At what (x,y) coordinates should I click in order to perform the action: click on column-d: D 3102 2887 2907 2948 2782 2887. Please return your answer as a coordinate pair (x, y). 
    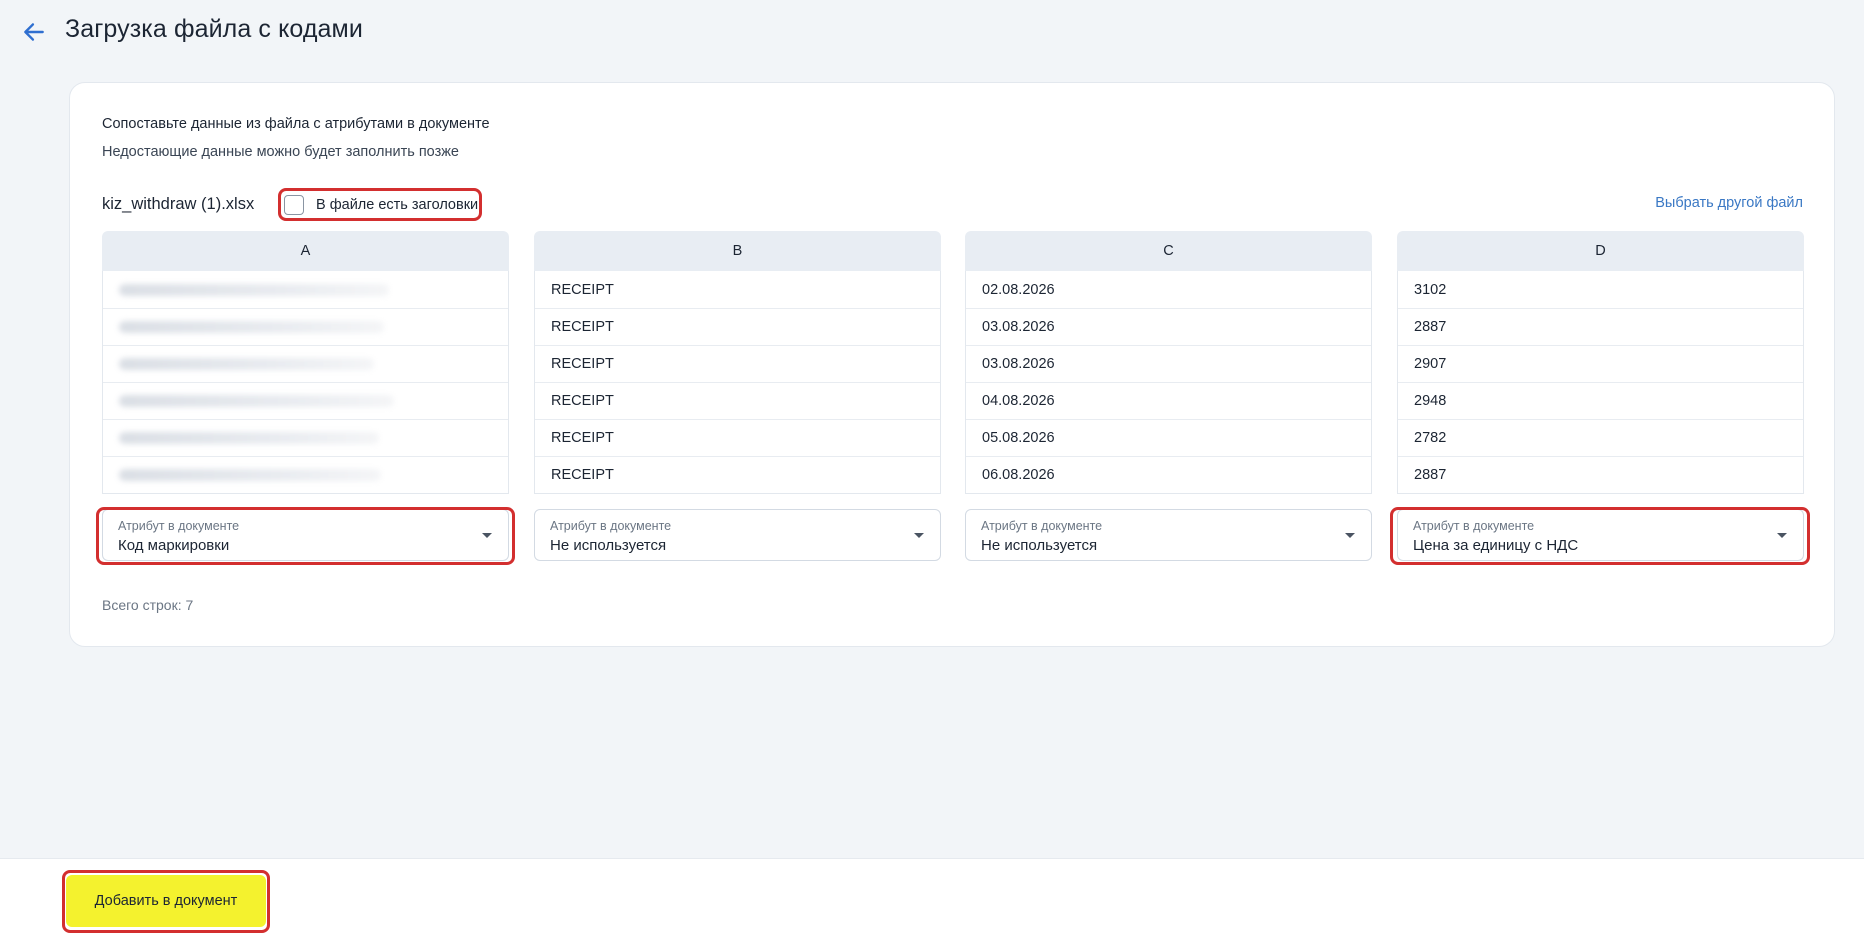
    Looking at the image, I should click on (1600, 362).